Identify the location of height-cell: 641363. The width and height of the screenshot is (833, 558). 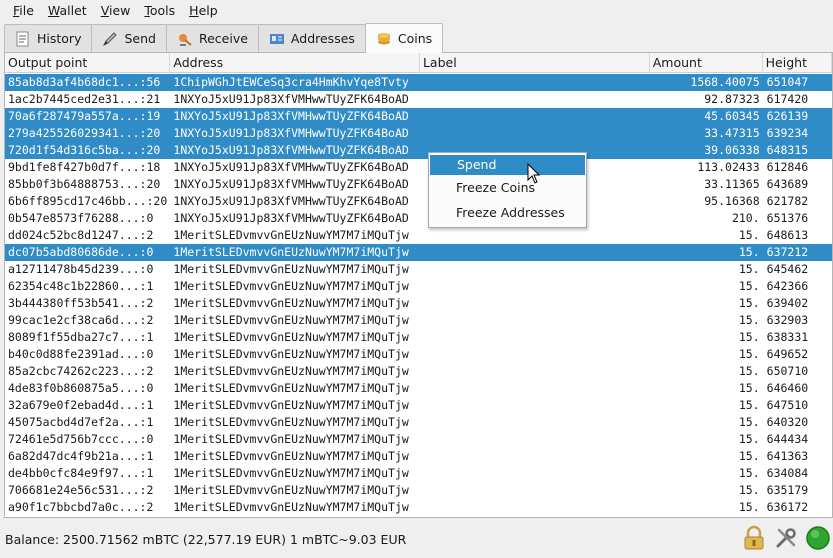
(787, 456).